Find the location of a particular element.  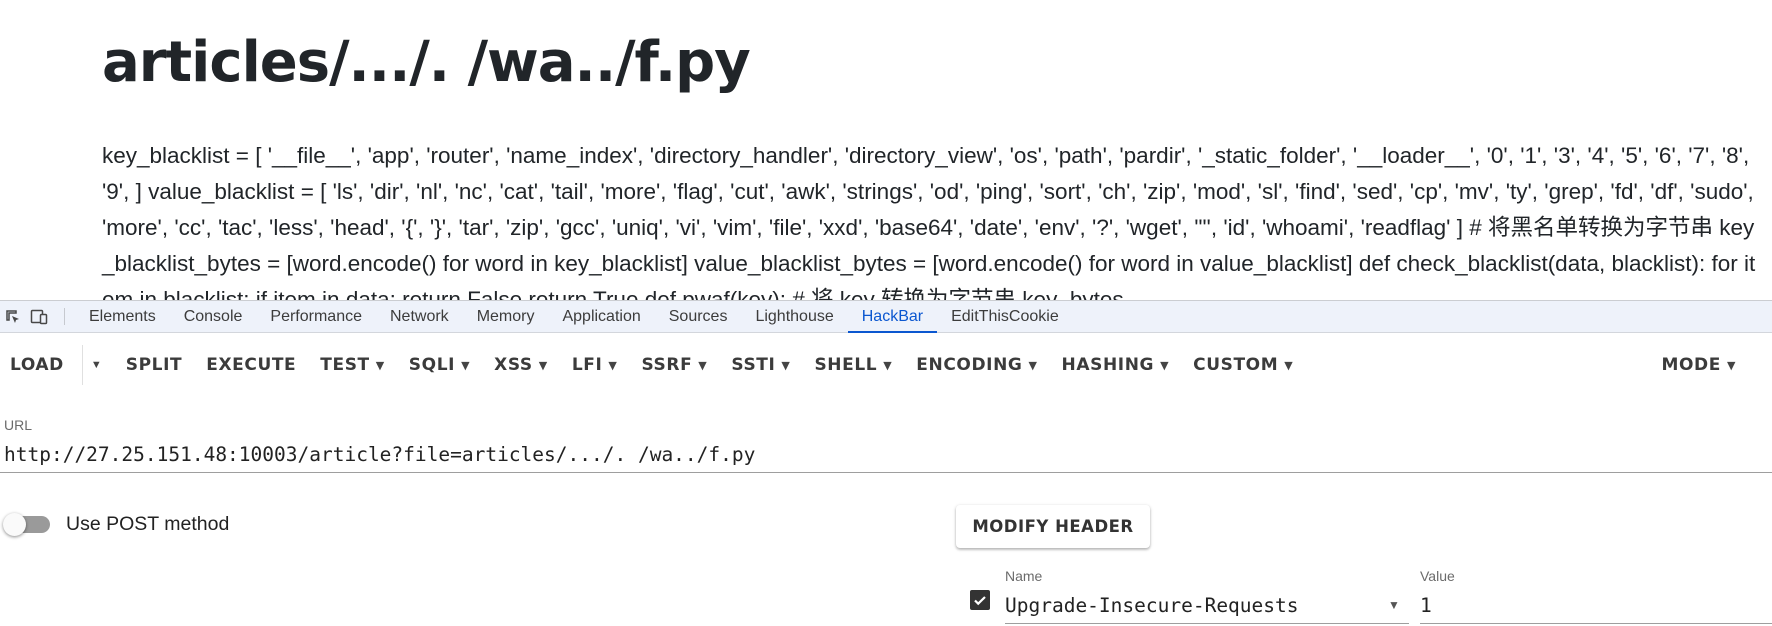

tab-application: Application is located at coordinates (601, 316).